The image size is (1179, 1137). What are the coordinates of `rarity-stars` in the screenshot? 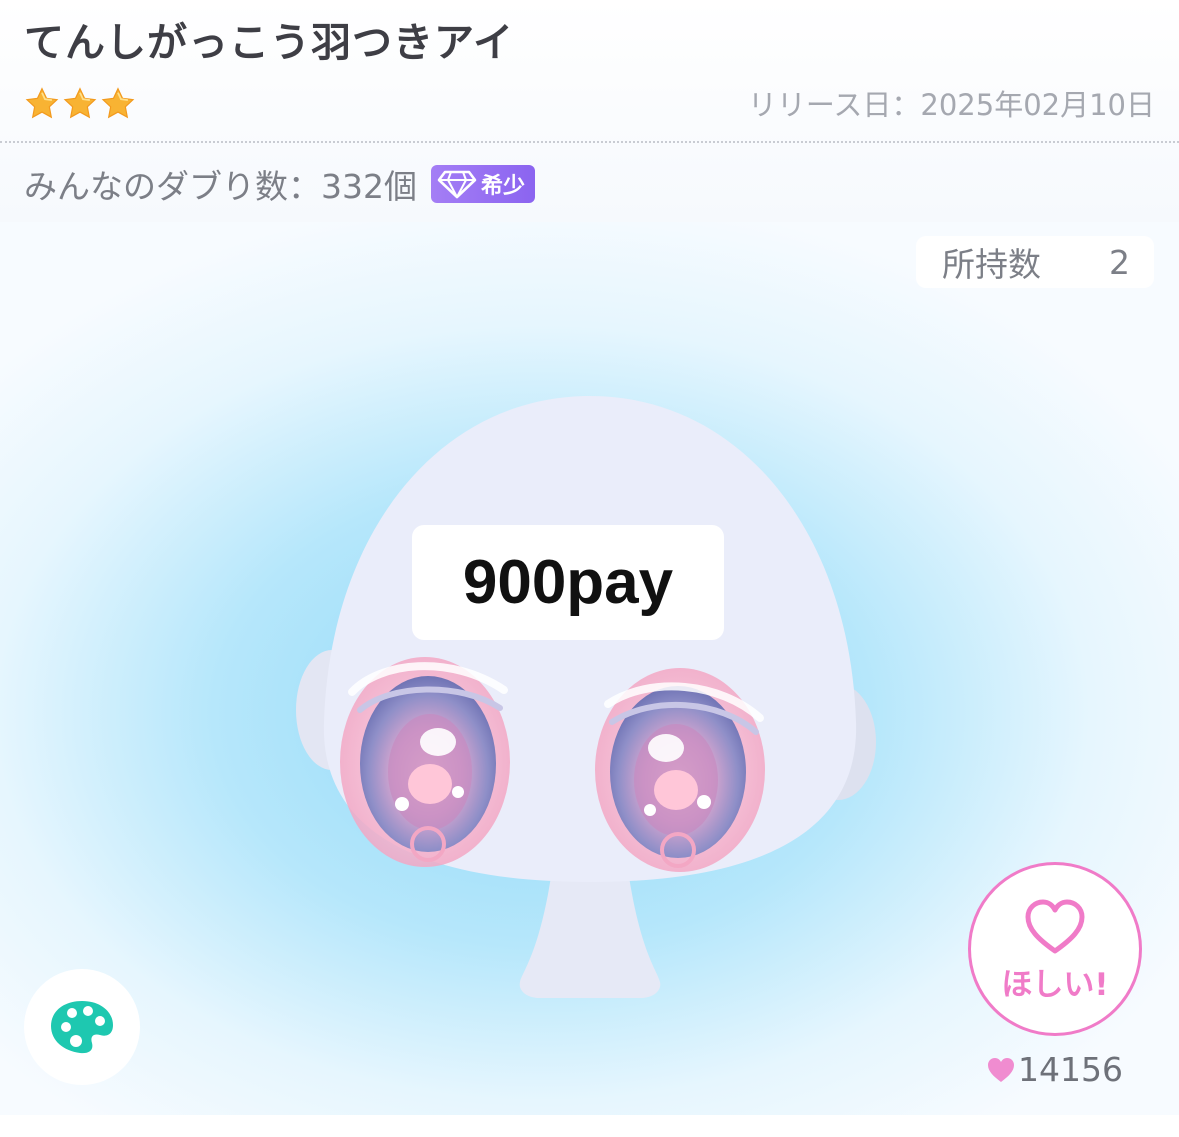 It's located at (80, 104).